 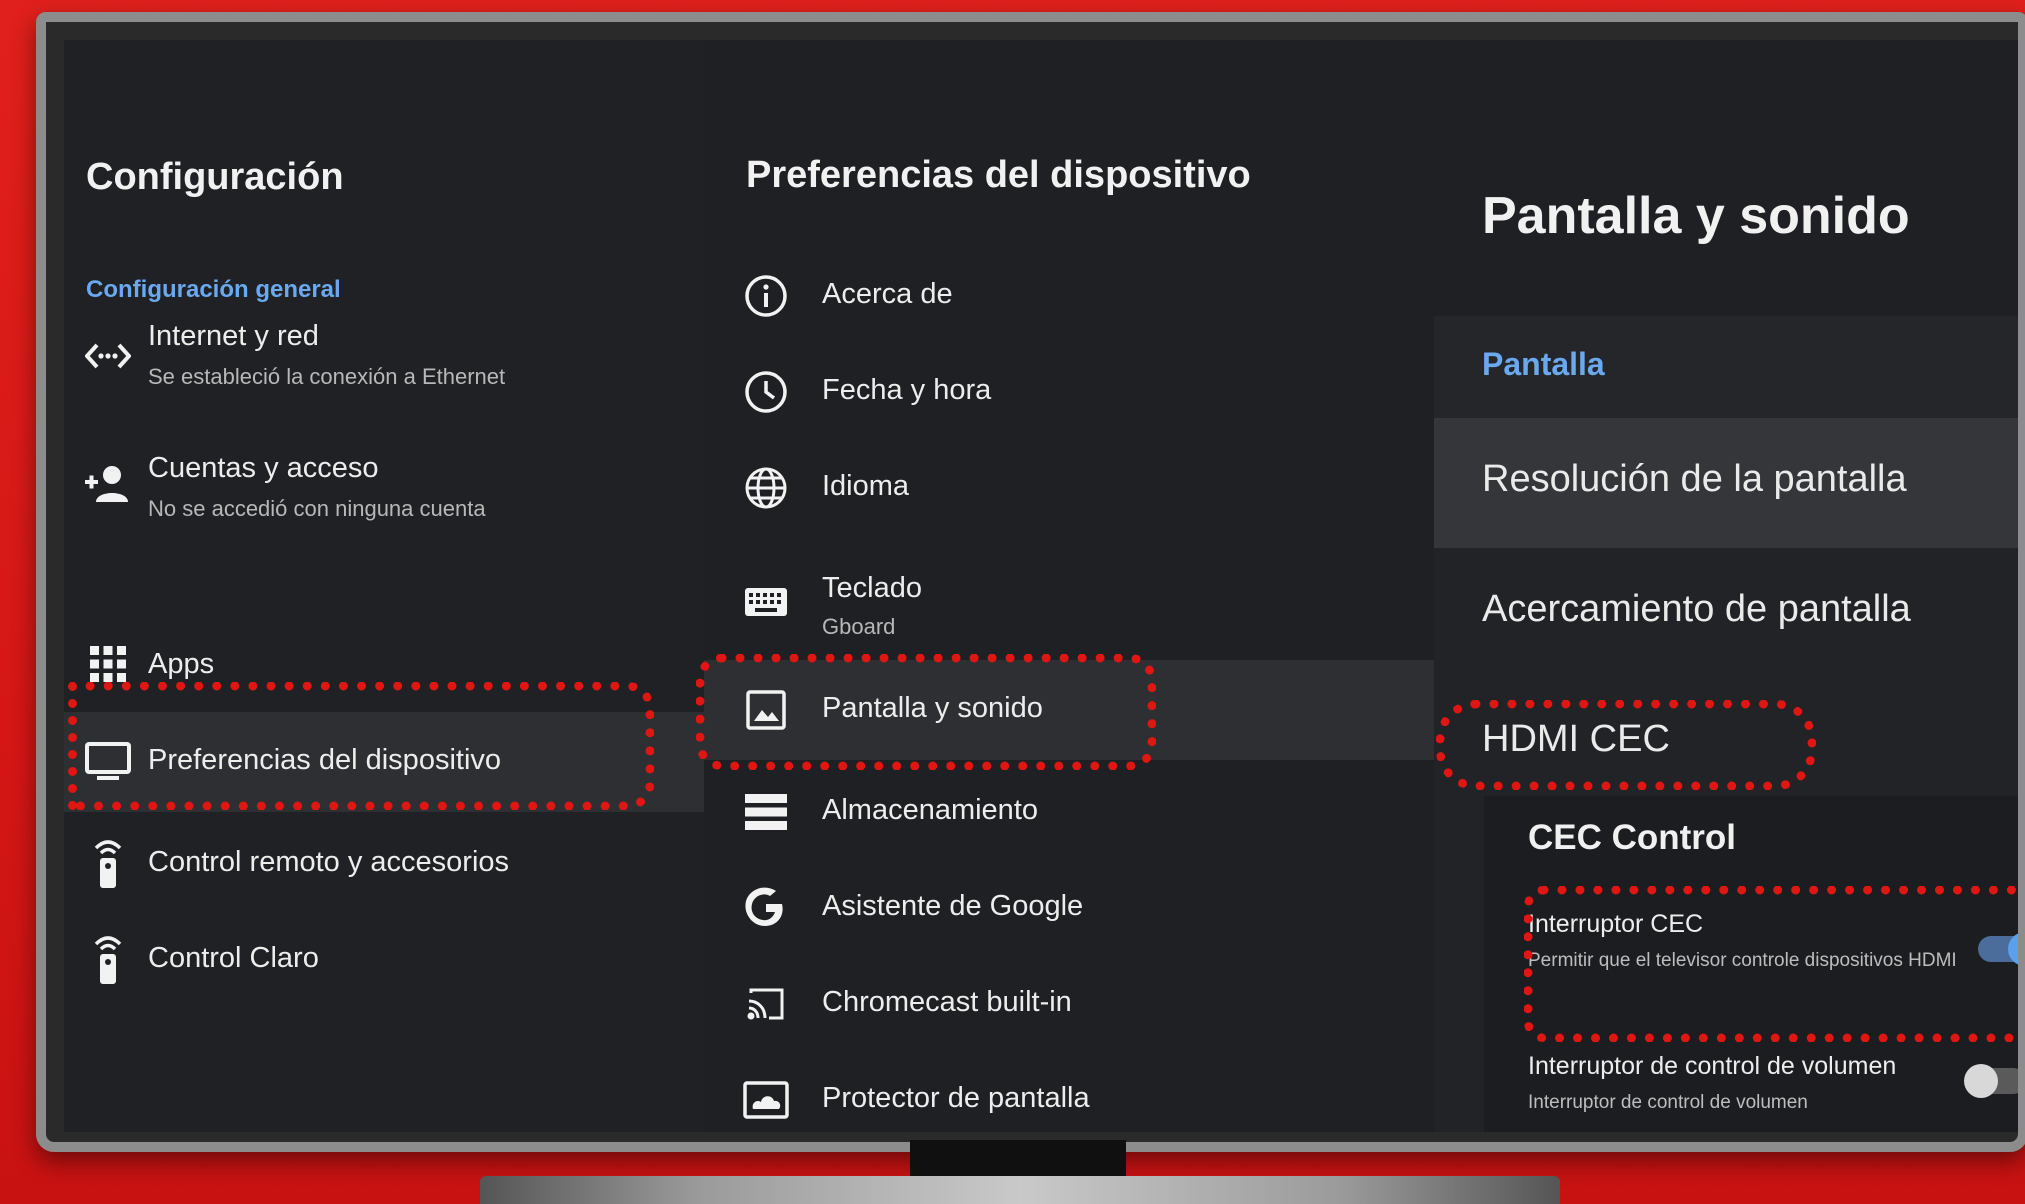 I want to click on volume-control-toggle, so click(x=1991, y=1081).